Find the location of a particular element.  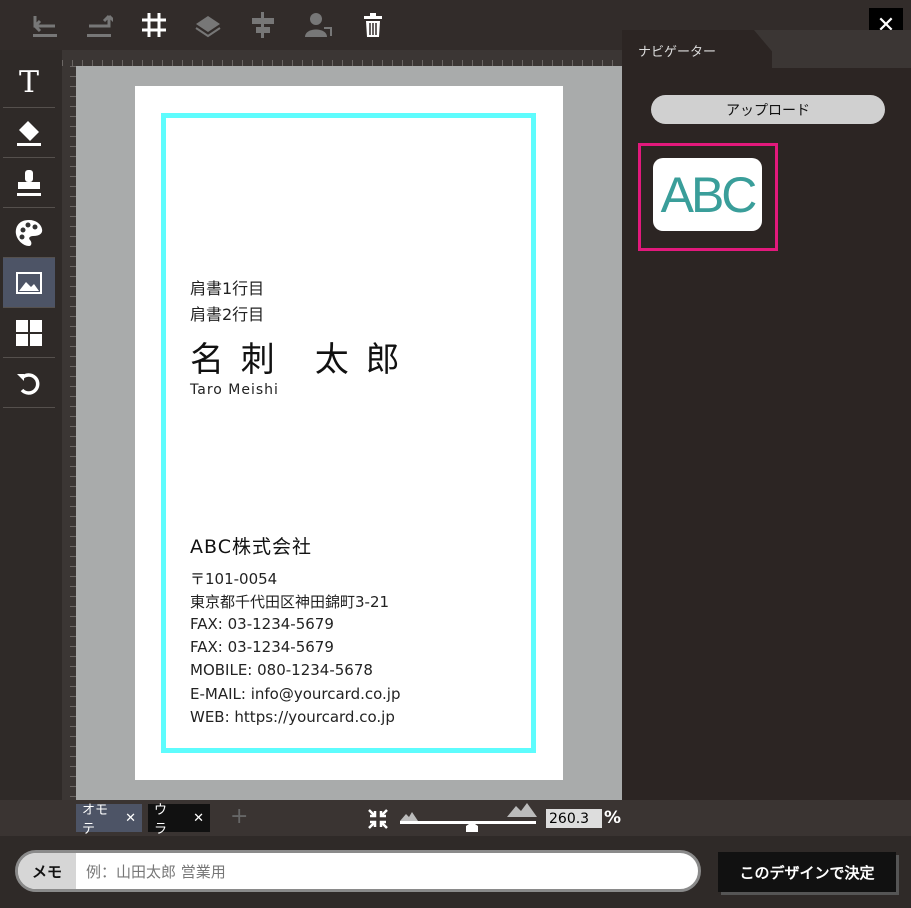

palette-tool is located at coordinates (29, 233).